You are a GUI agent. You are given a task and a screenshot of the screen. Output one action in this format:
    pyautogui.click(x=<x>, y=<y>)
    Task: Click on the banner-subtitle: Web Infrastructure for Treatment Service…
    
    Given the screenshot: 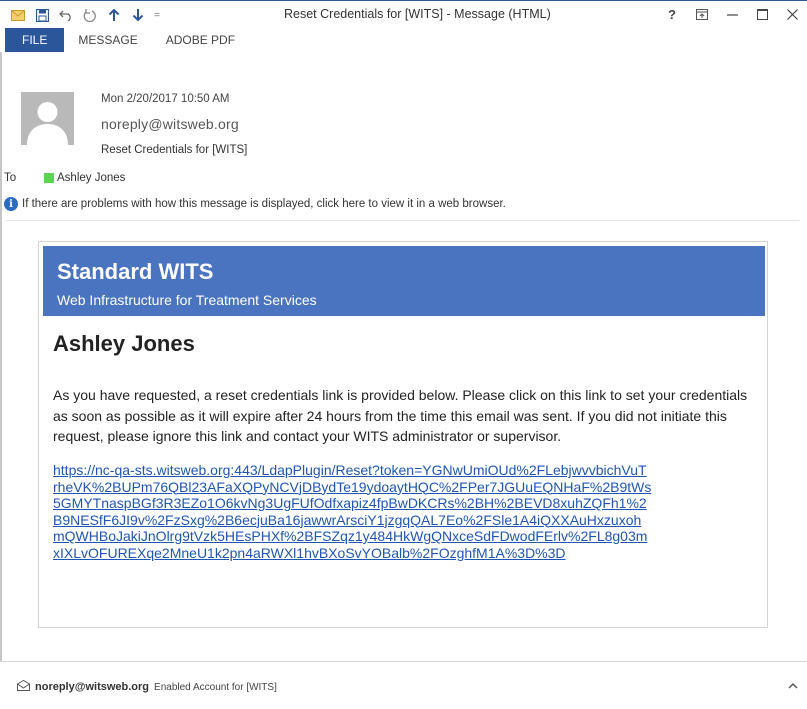 What is the action you would take?
    pyautogui.click(x=187, y=300)
    